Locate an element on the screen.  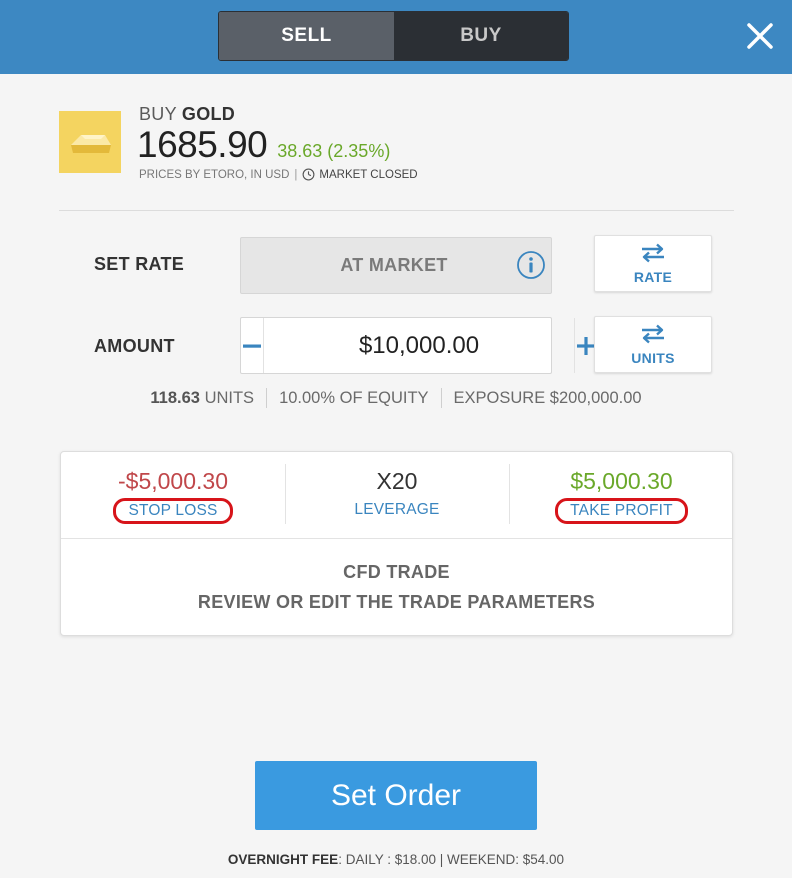
sell-buy-toggle: SELL BUY is located at coordinates (393, 36).